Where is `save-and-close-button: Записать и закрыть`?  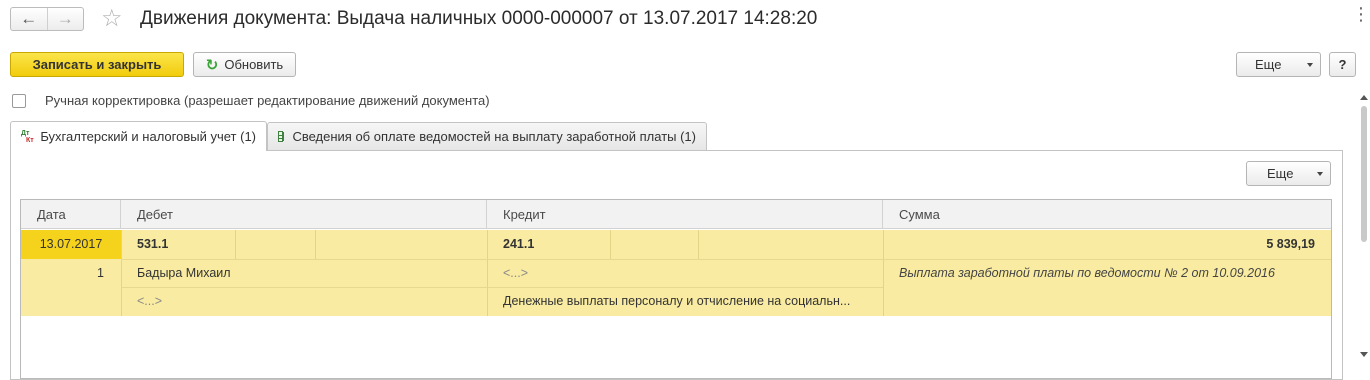
save-and-close-button: Записать и закрыть is located at coordinates (97, 64).